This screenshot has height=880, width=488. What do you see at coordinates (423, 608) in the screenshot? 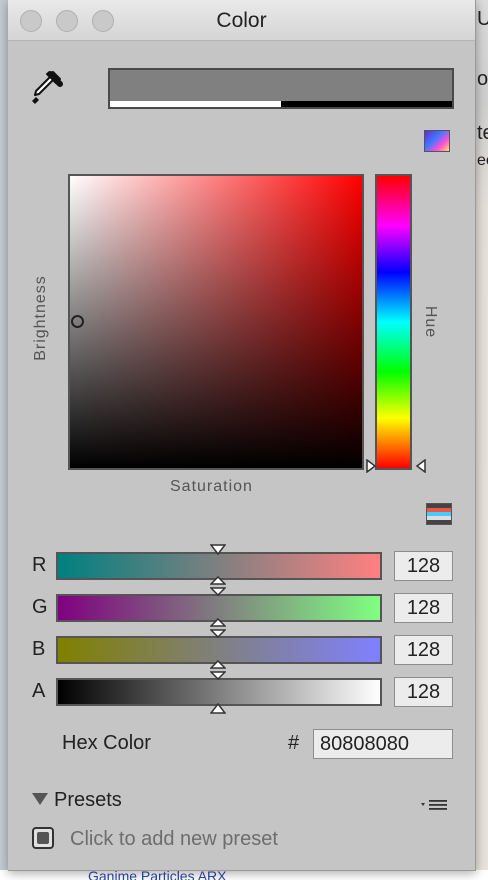
I see `green-value-field: 128` at bounding box center [423, 608].